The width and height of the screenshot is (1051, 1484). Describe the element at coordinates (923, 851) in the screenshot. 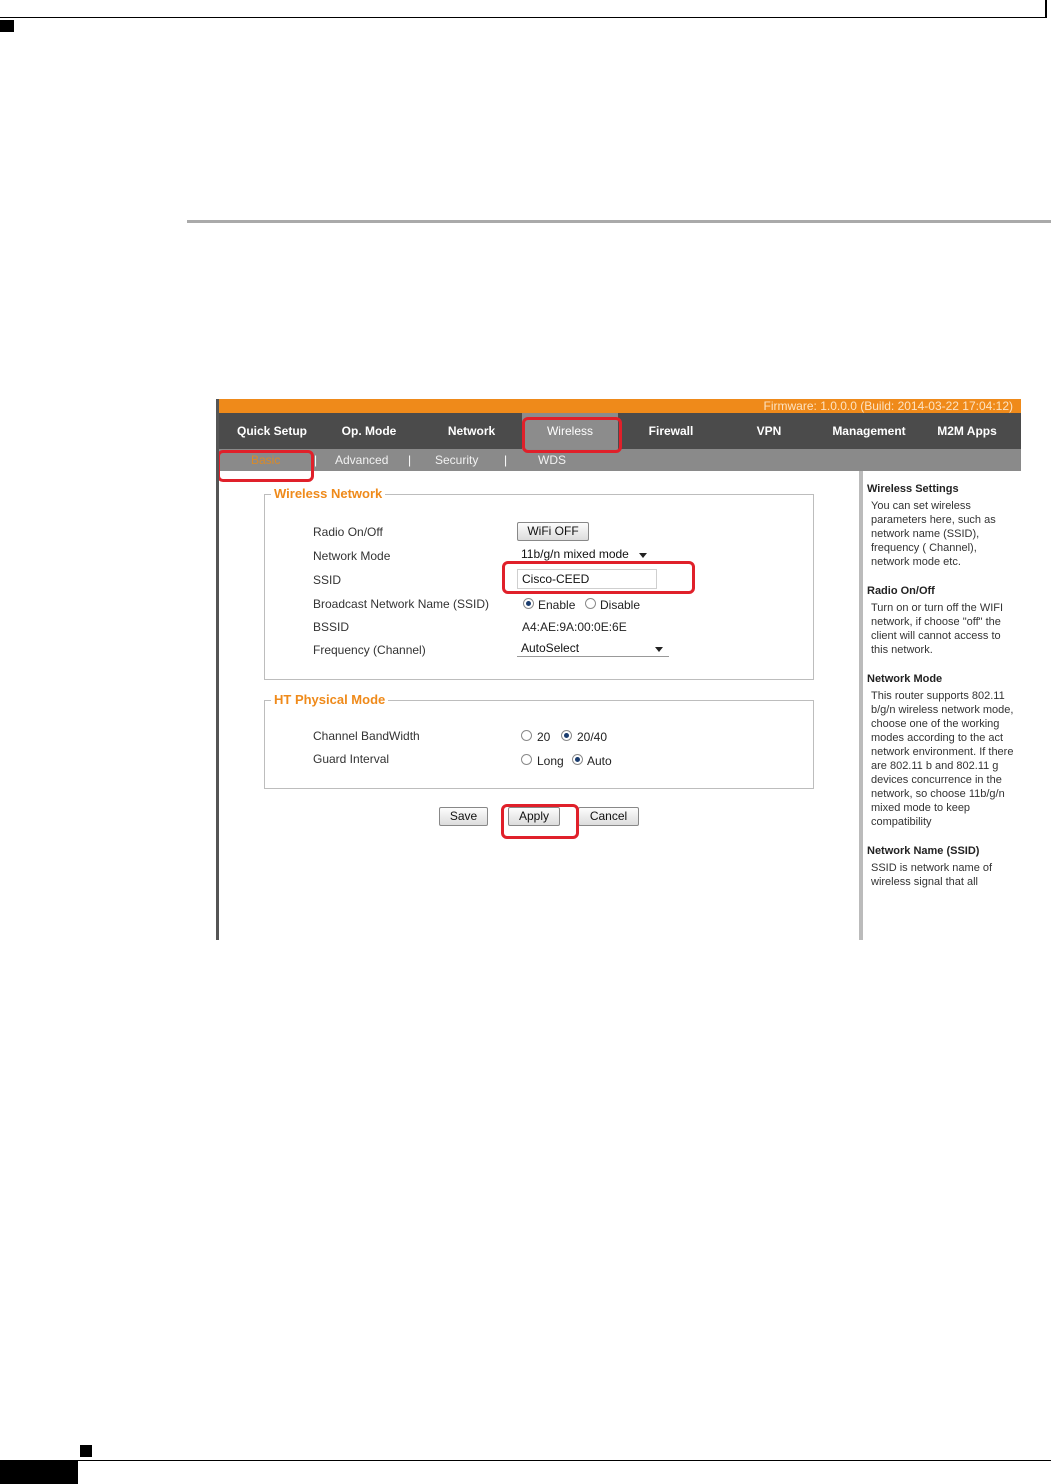

I see `help-title: Network Name (SSID)` at that location.